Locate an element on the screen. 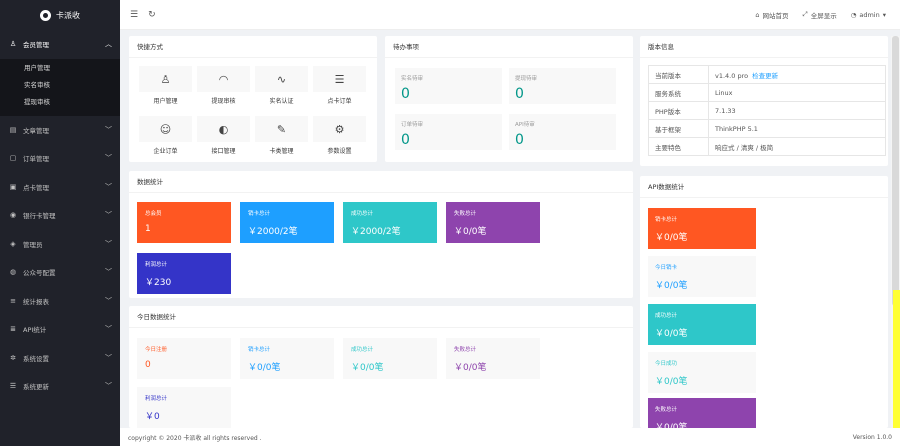  version-value: Linux is located at coordinates (797, 92).